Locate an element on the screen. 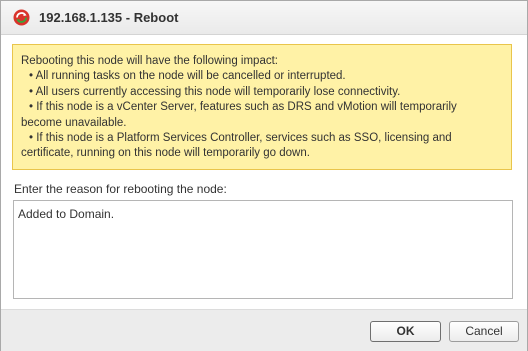 This screenshot has width=528, height=351. warning-bullet-vcenter-cont: become unavailable. is located at coordinates (74, 122).